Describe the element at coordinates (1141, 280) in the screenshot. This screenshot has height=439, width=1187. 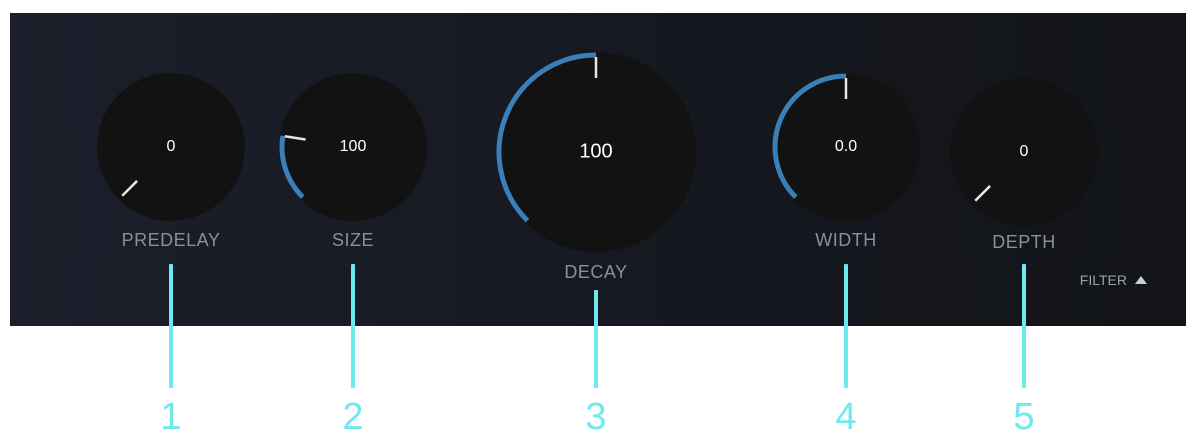
I see `triangle-up-icon` at that location.